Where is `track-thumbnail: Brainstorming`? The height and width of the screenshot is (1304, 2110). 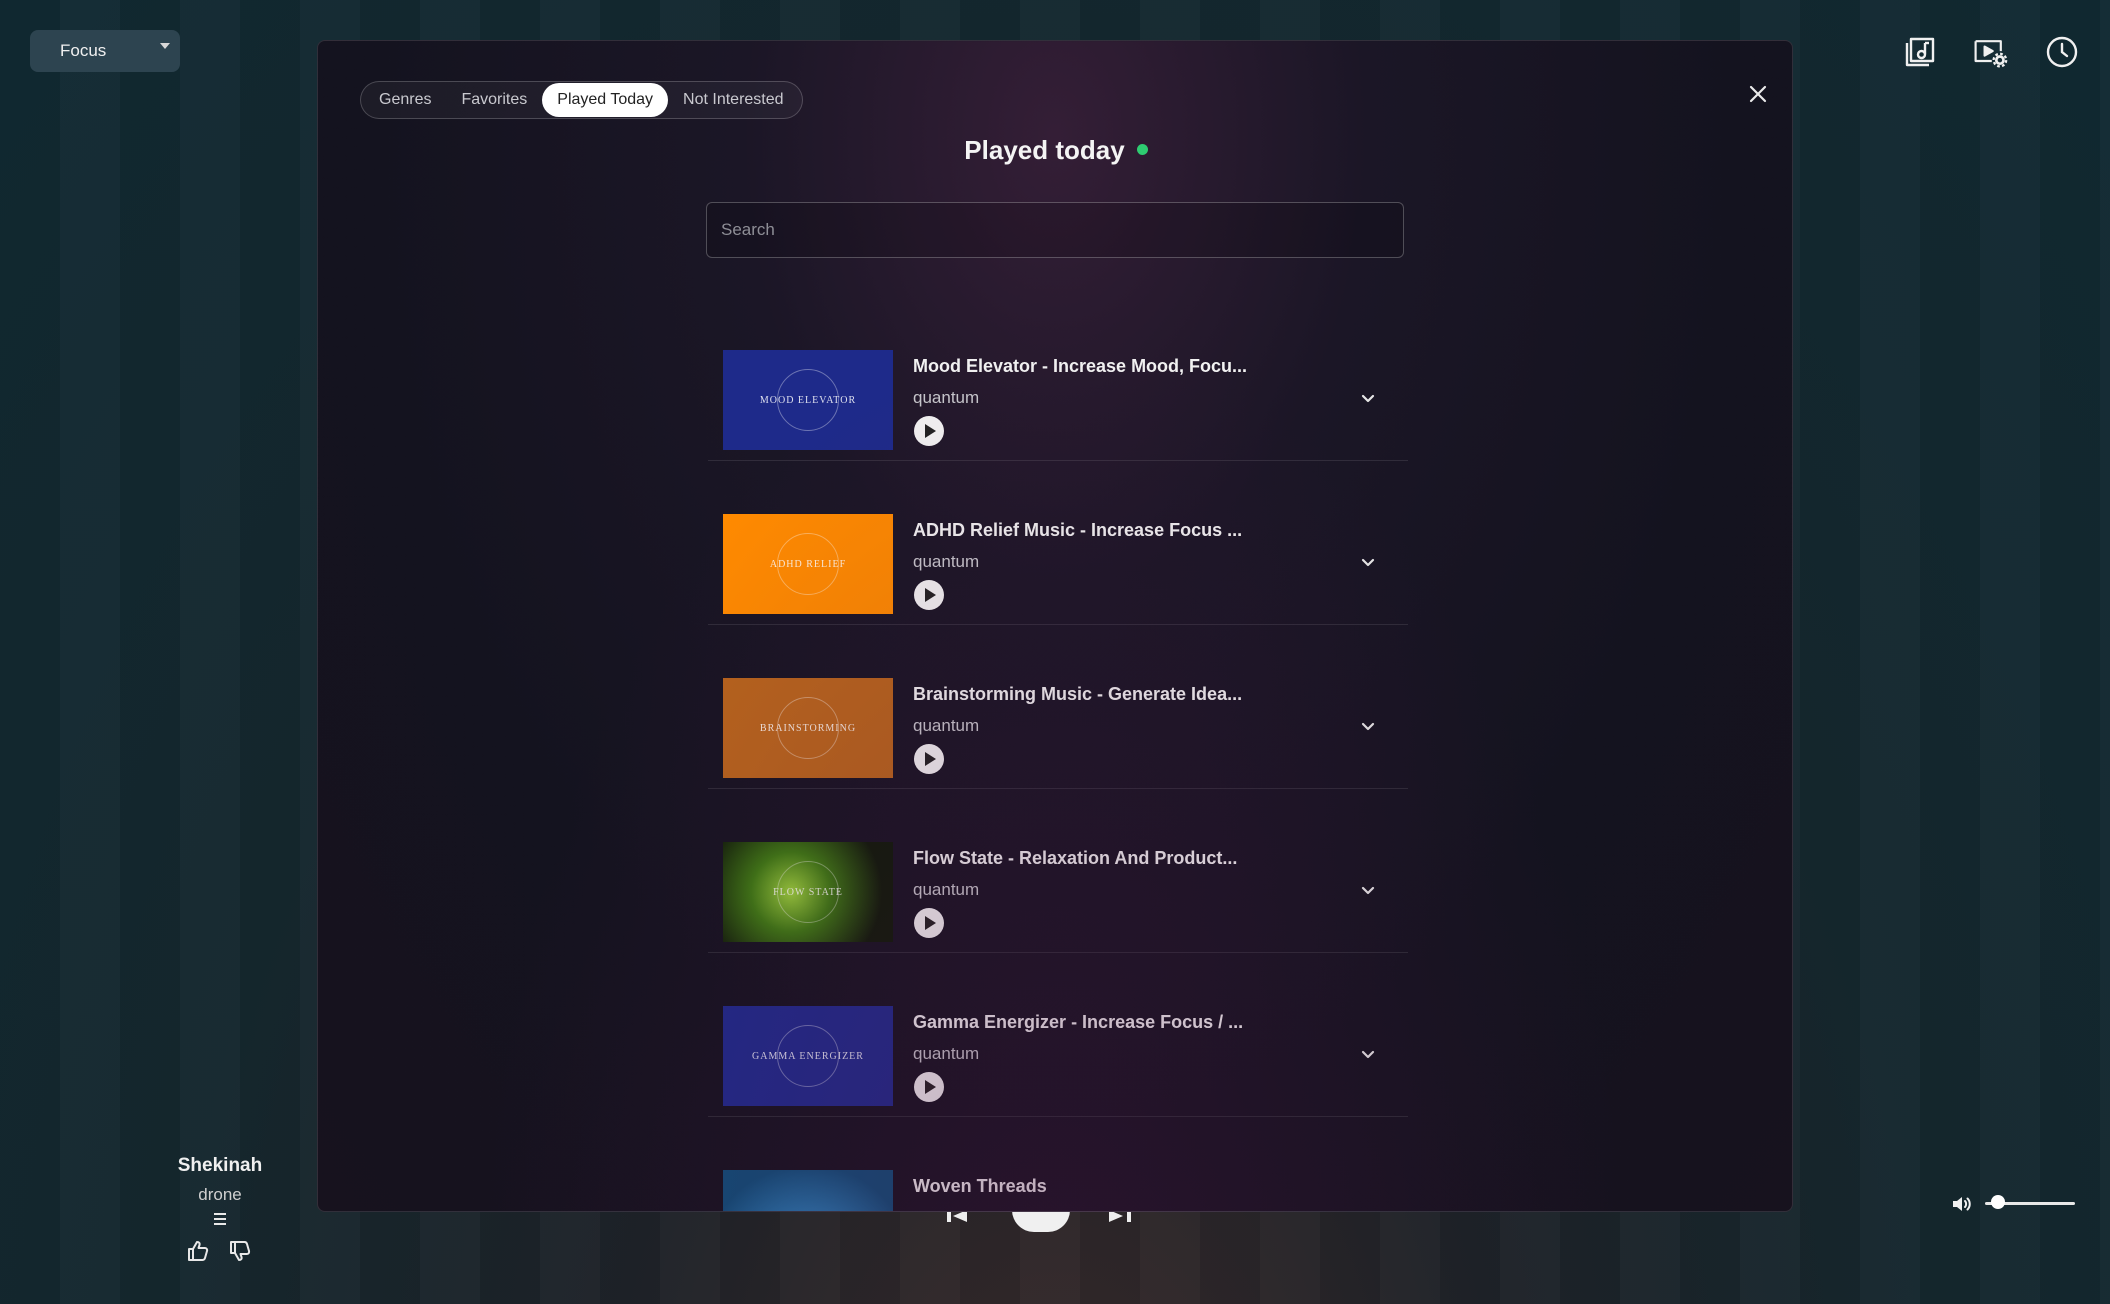
track-thumbnail: Brainstorming is located at coordinates (808, 728).